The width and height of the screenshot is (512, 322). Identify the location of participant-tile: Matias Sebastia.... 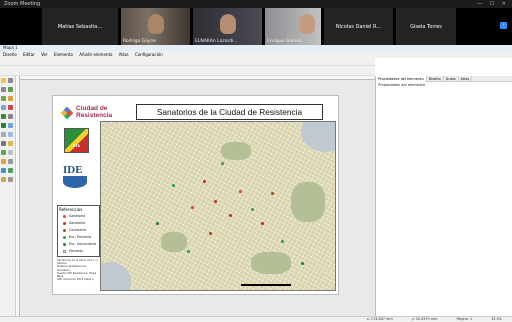
(80, 26).